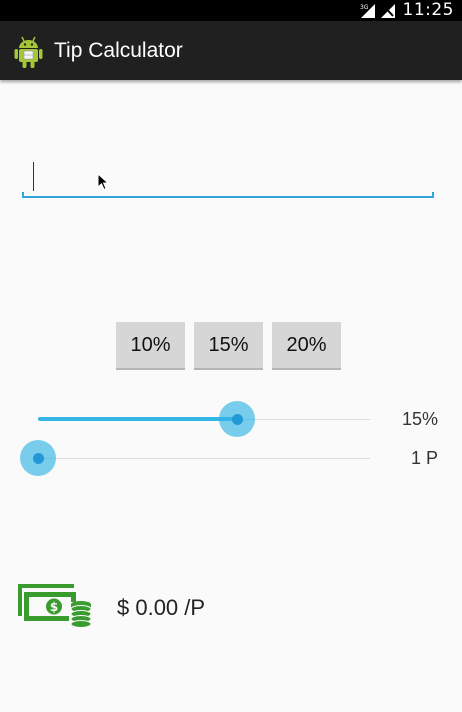  I want to click on signal-no-service-icon, so click(388, 11).